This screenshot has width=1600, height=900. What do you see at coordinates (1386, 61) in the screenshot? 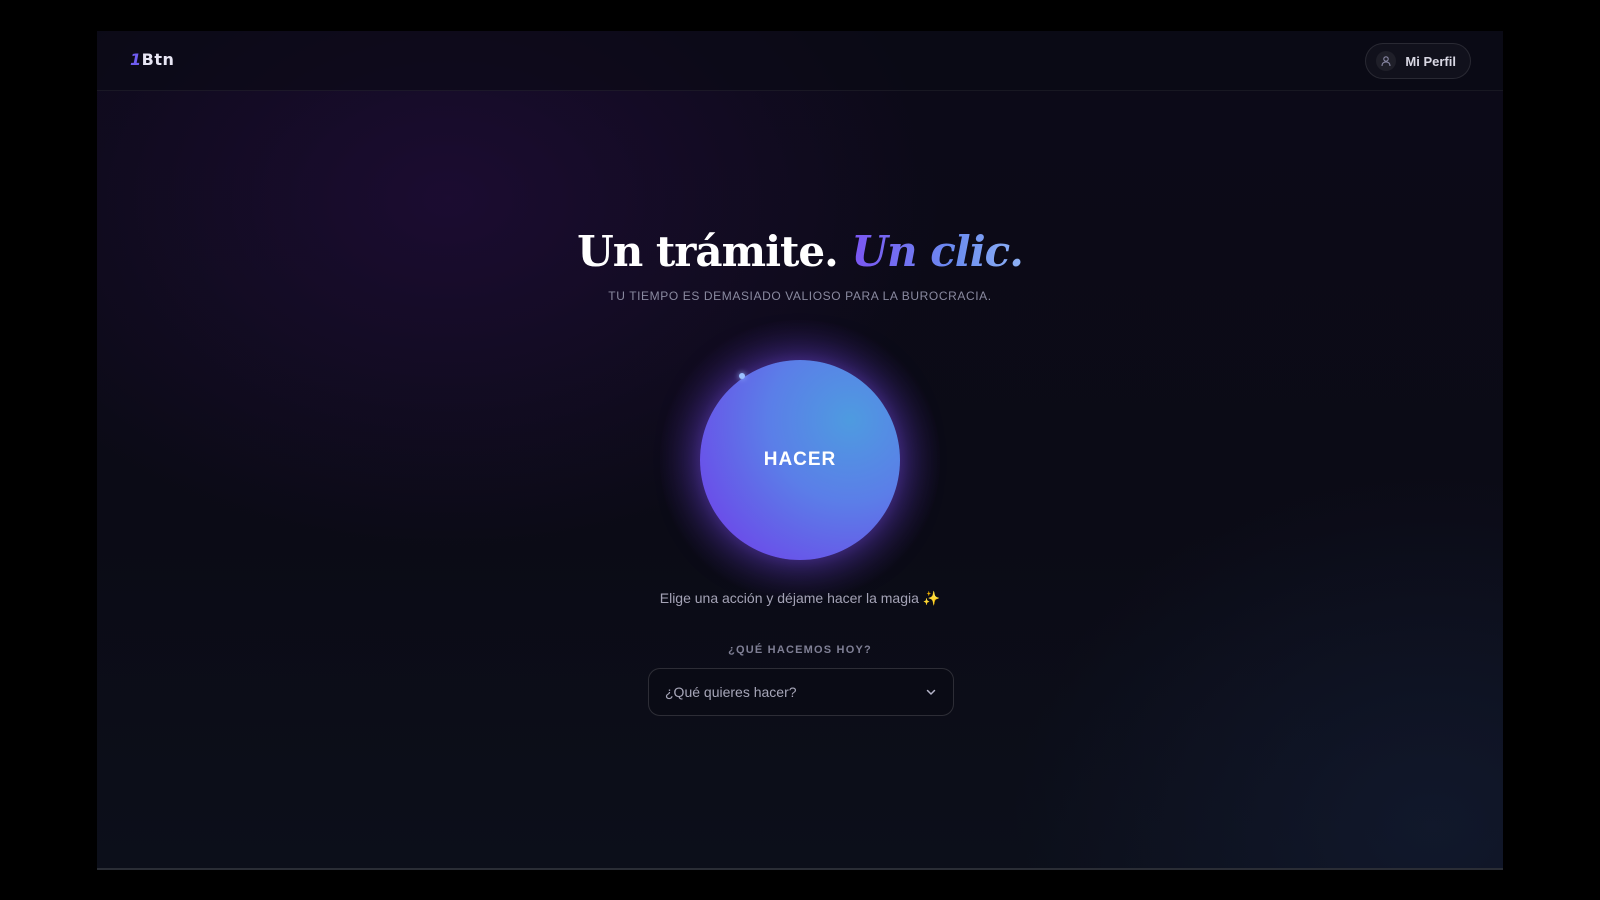
I see `user-icon` at bounding box center [1386, 61].